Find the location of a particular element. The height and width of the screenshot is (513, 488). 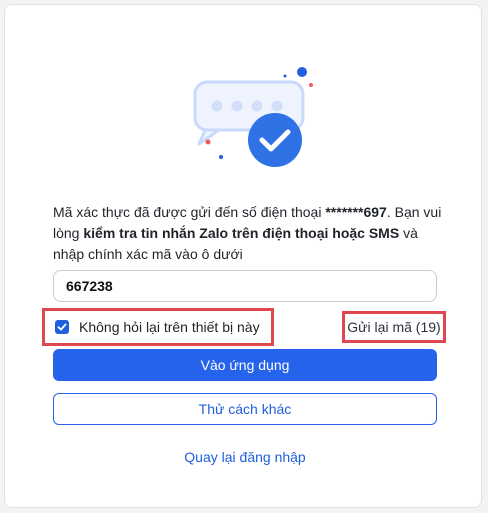

remember-device-label: Không hỏi lại trên thiết bị này is located at coordinates (169, 327).